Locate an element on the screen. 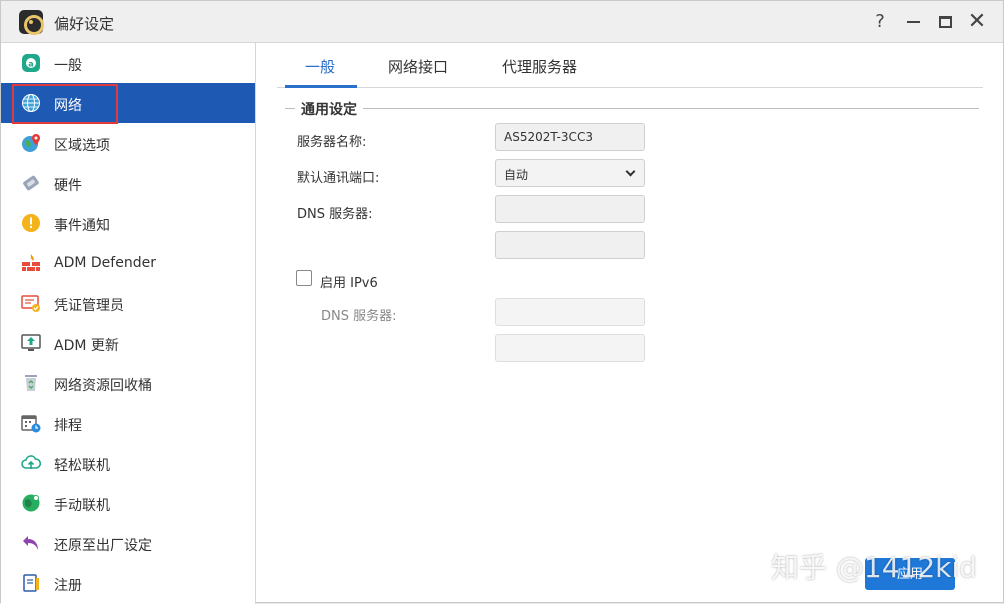 This screenshot has height=604, width=1004. sidebar-item-label: 还原至出厂设定 is located at coordinates (103, 546).